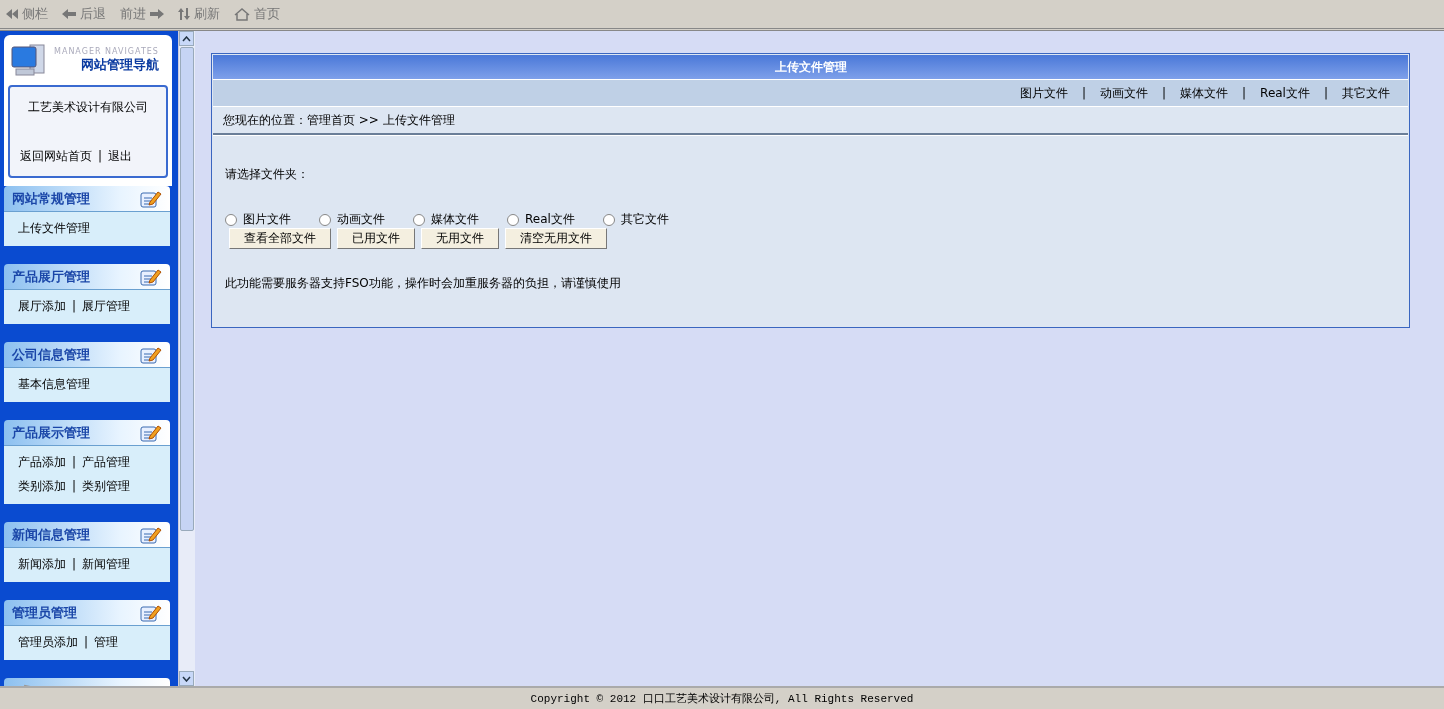 The height and width of the screenshot is (709, 1444). Describe the element at coordinates (87, 276) in the screenshot. I see `section-header: 产品展厅管理` at that location.